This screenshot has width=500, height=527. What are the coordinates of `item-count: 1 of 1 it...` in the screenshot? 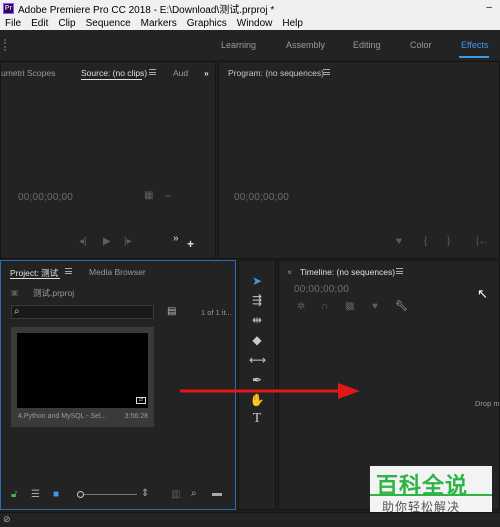 It's located at (216, 312).